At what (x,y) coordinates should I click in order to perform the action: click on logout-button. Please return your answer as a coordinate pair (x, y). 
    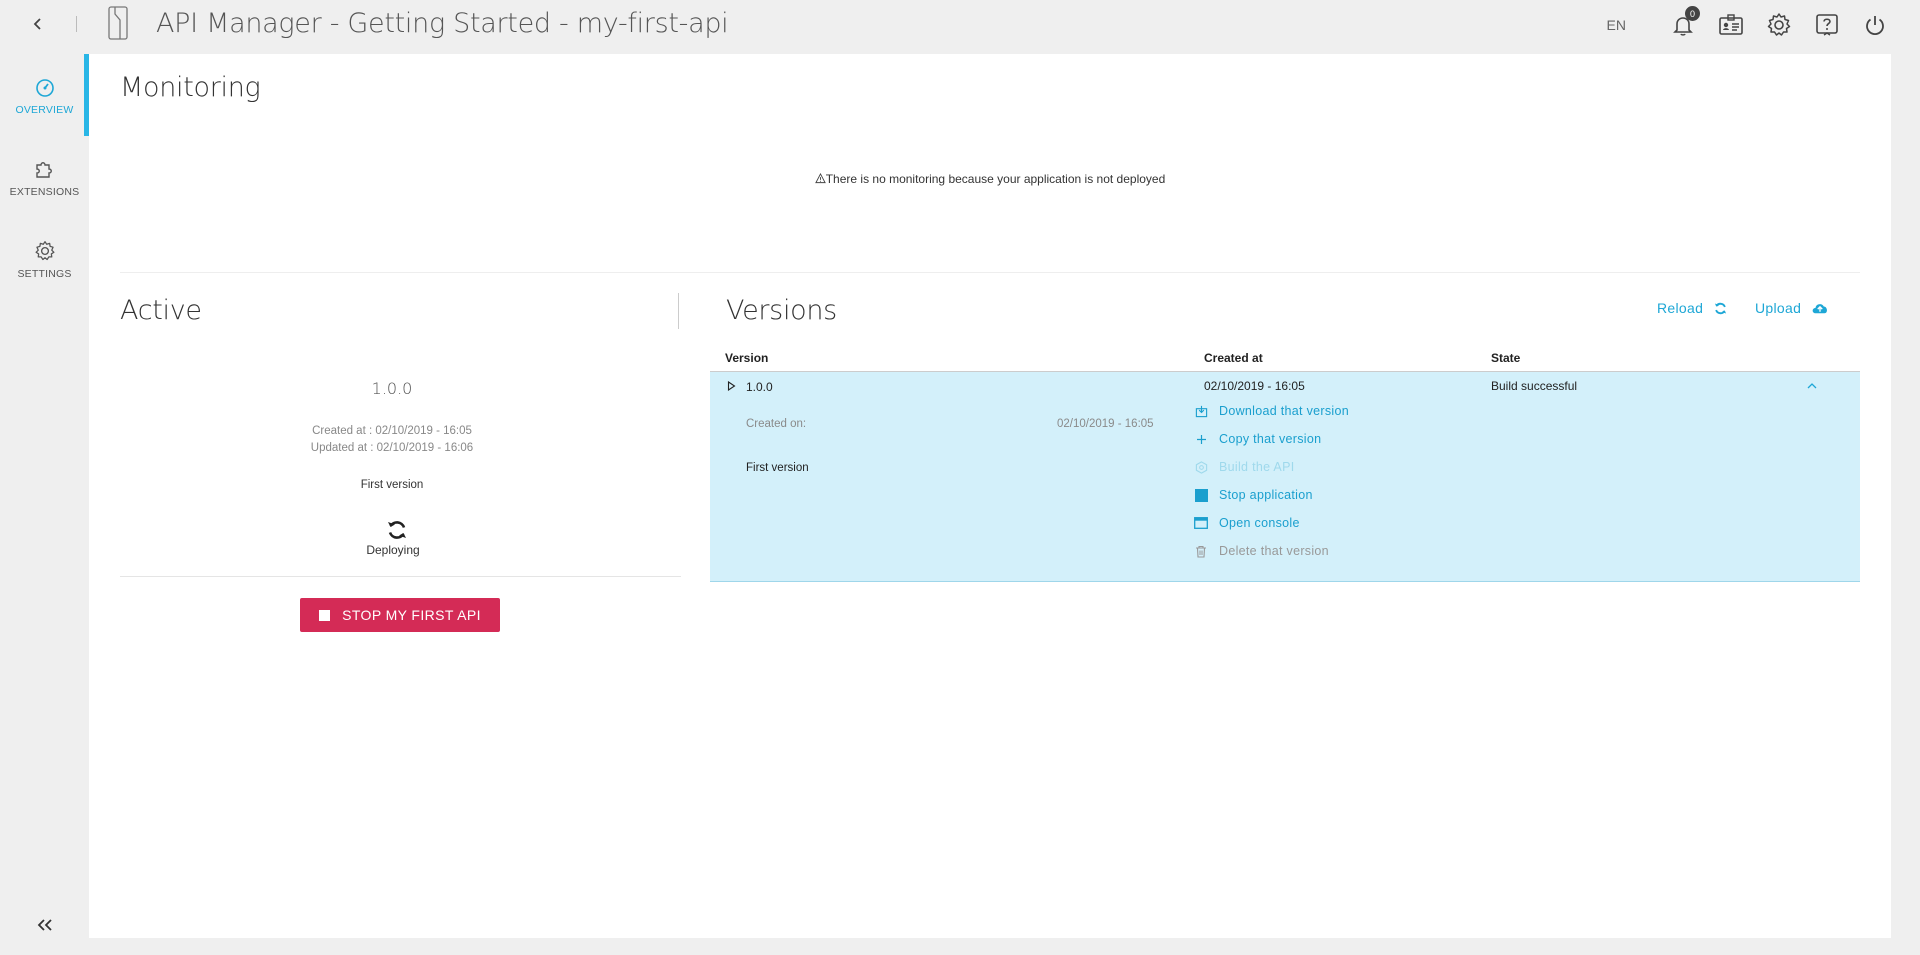
    Looking at the image, I should click on (1875, 25).